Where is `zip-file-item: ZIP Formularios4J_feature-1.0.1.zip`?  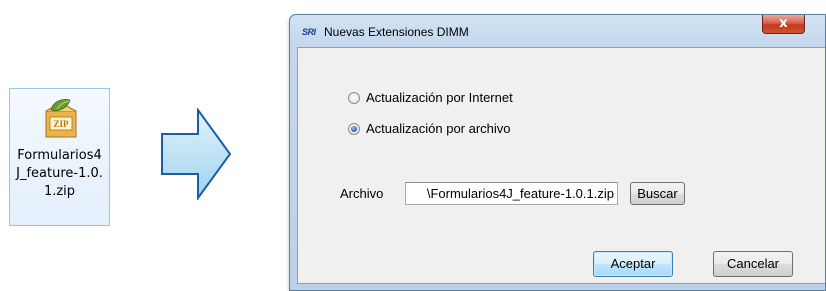
zip-file-item: ZIP Formularios4J_feature-1.0.1.zip is located at coordinates (59, 157).